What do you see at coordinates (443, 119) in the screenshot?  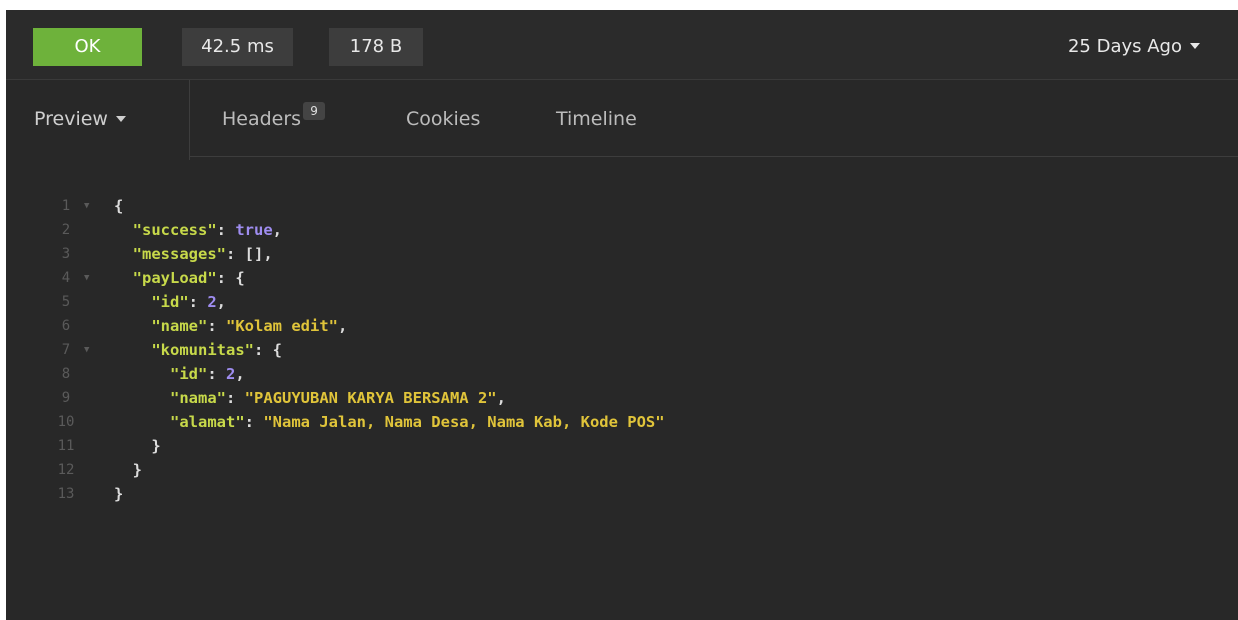 I see `tab-cookies: Cookies` at bounding box center [443, 119].